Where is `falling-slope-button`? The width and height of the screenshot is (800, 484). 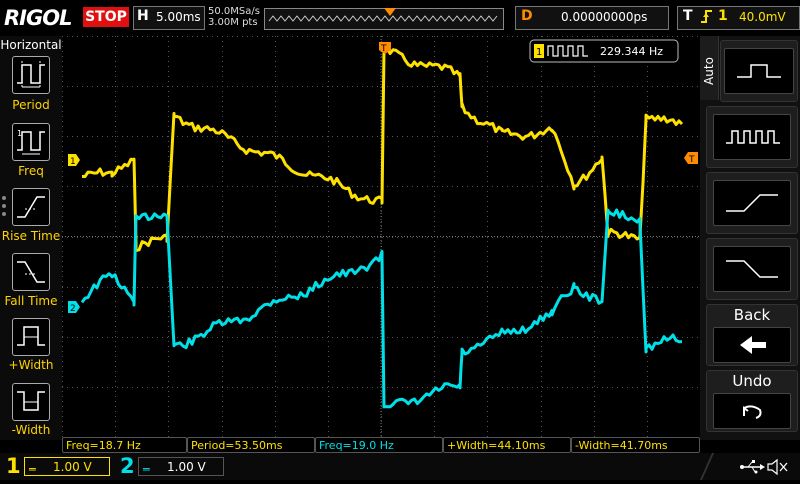
falling-slope-button is located at coordinates (752, 269).